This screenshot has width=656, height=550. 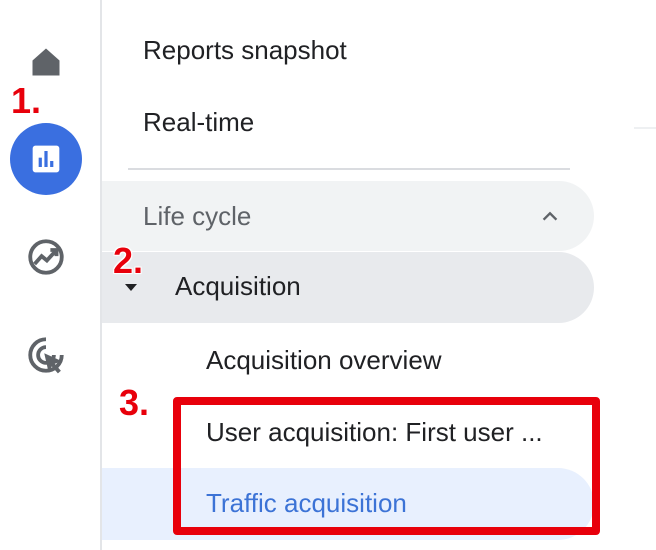 I want to click on nav-realtime: Real-time, so click(x=198, y=122).